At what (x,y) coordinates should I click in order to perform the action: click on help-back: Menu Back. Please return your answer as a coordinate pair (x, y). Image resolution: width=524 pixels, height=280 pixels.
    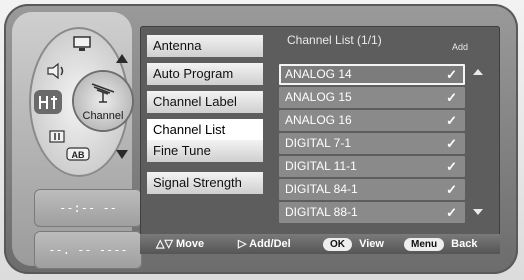
    Looking at the image, I should click on (440, 244).